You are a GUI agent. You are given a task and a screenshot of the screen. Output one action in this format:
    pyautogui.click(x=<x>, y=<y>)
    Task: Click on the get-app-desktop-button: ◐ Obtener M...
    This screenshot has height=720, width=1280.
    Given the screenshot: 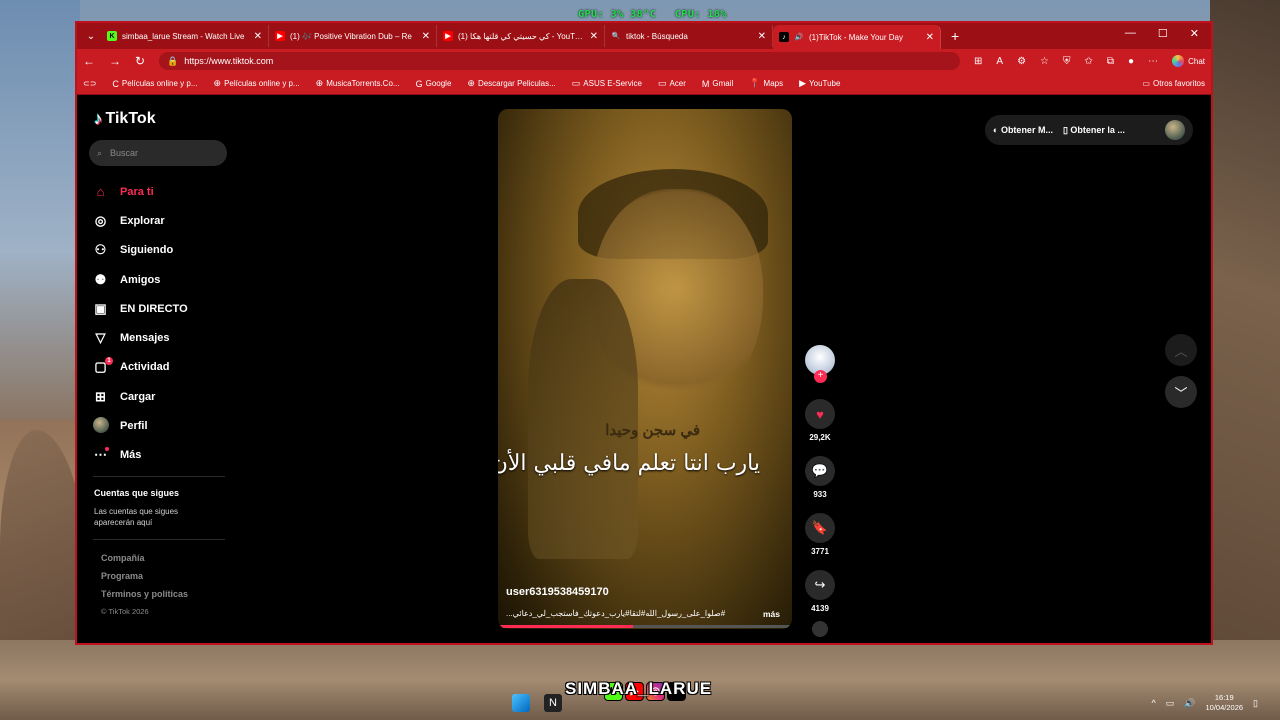 What is the action you would take?
    pyautogui.click(x=1023, y=130)
    